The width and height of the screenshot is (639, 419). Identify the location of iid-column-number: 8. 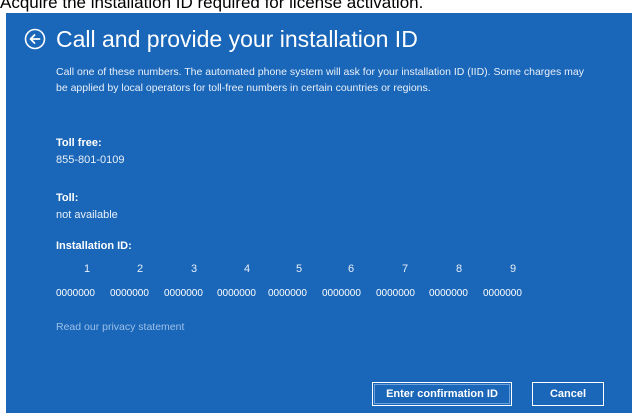
(459, 269).